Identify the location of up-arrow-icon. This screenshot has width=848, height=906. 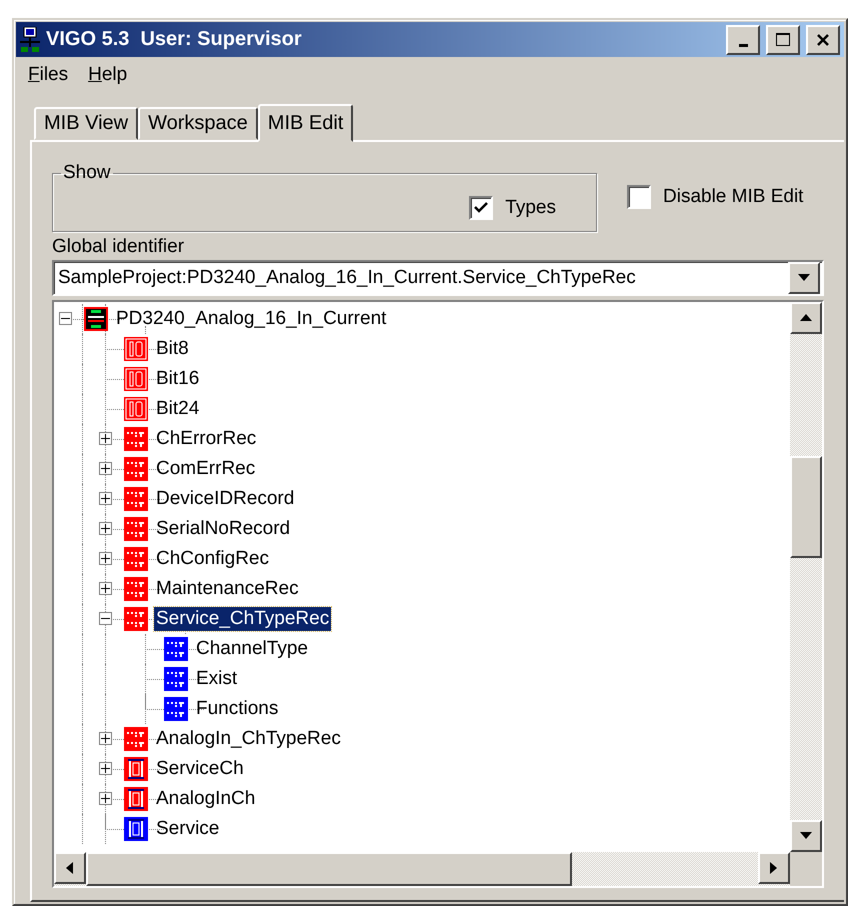
(806, 318).